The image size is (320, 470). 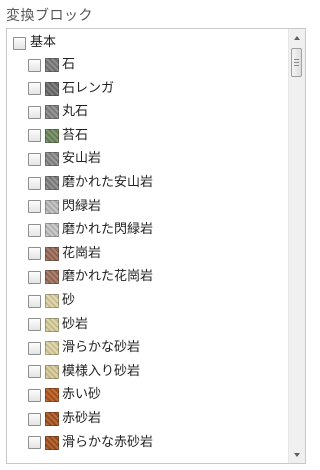 I want to click on mossy-stone-block-icon, so click(x=52, y=135).